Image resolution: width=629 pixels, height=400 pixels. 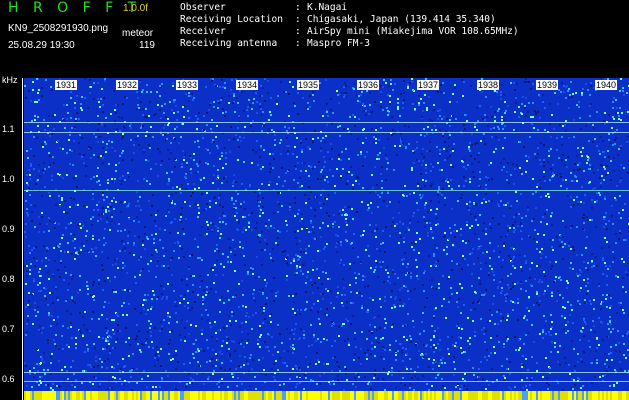 I want to click on y-tick-label: 0.8, so click(x=8, y=279).